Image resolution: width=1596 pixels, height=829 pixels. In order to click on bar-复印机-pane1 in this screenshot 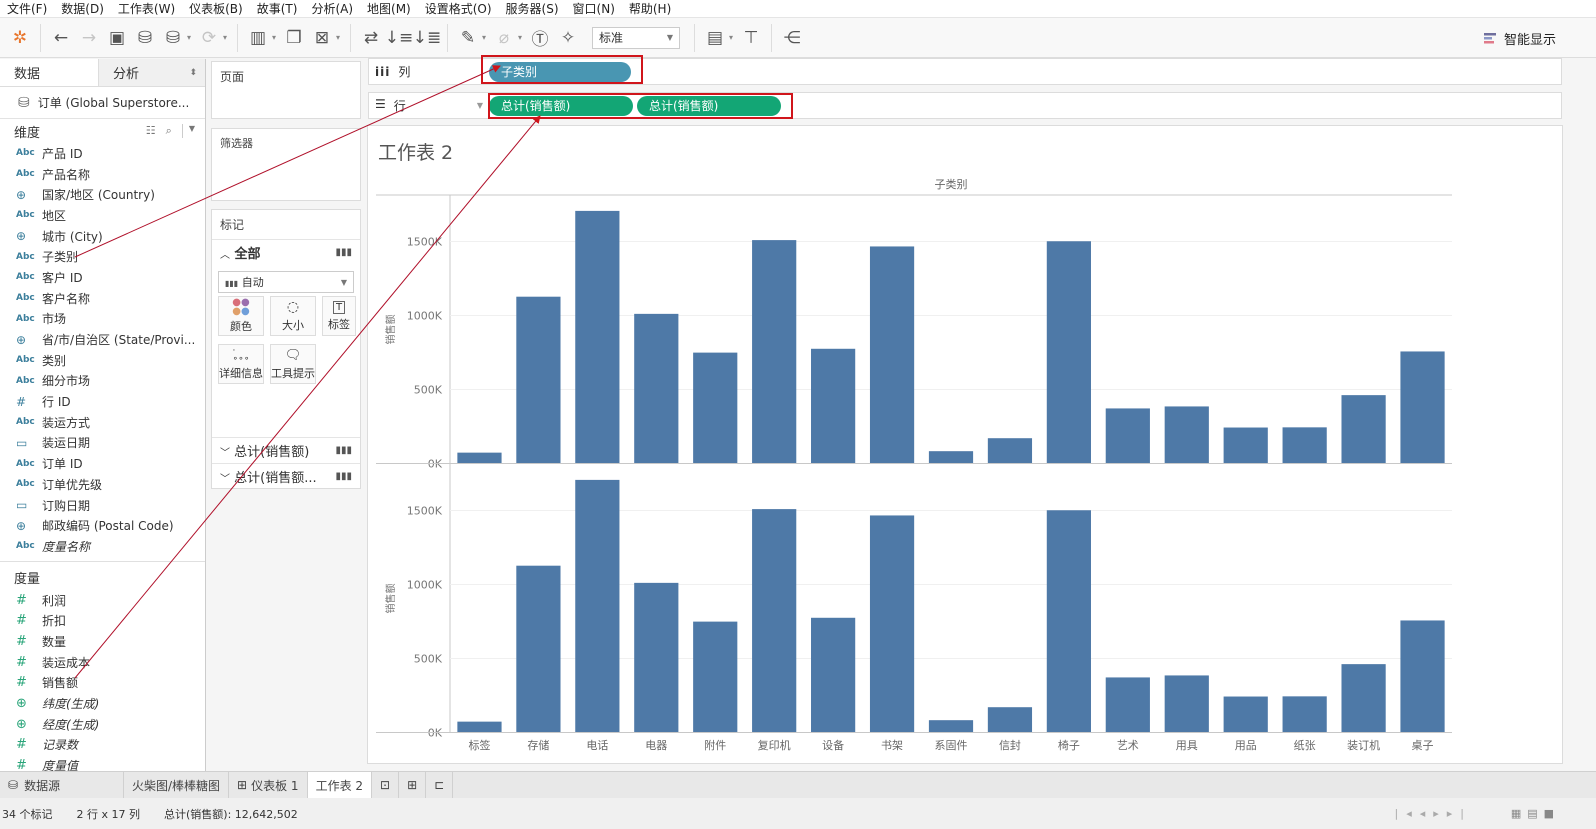, I will do `click(774, 352)`.